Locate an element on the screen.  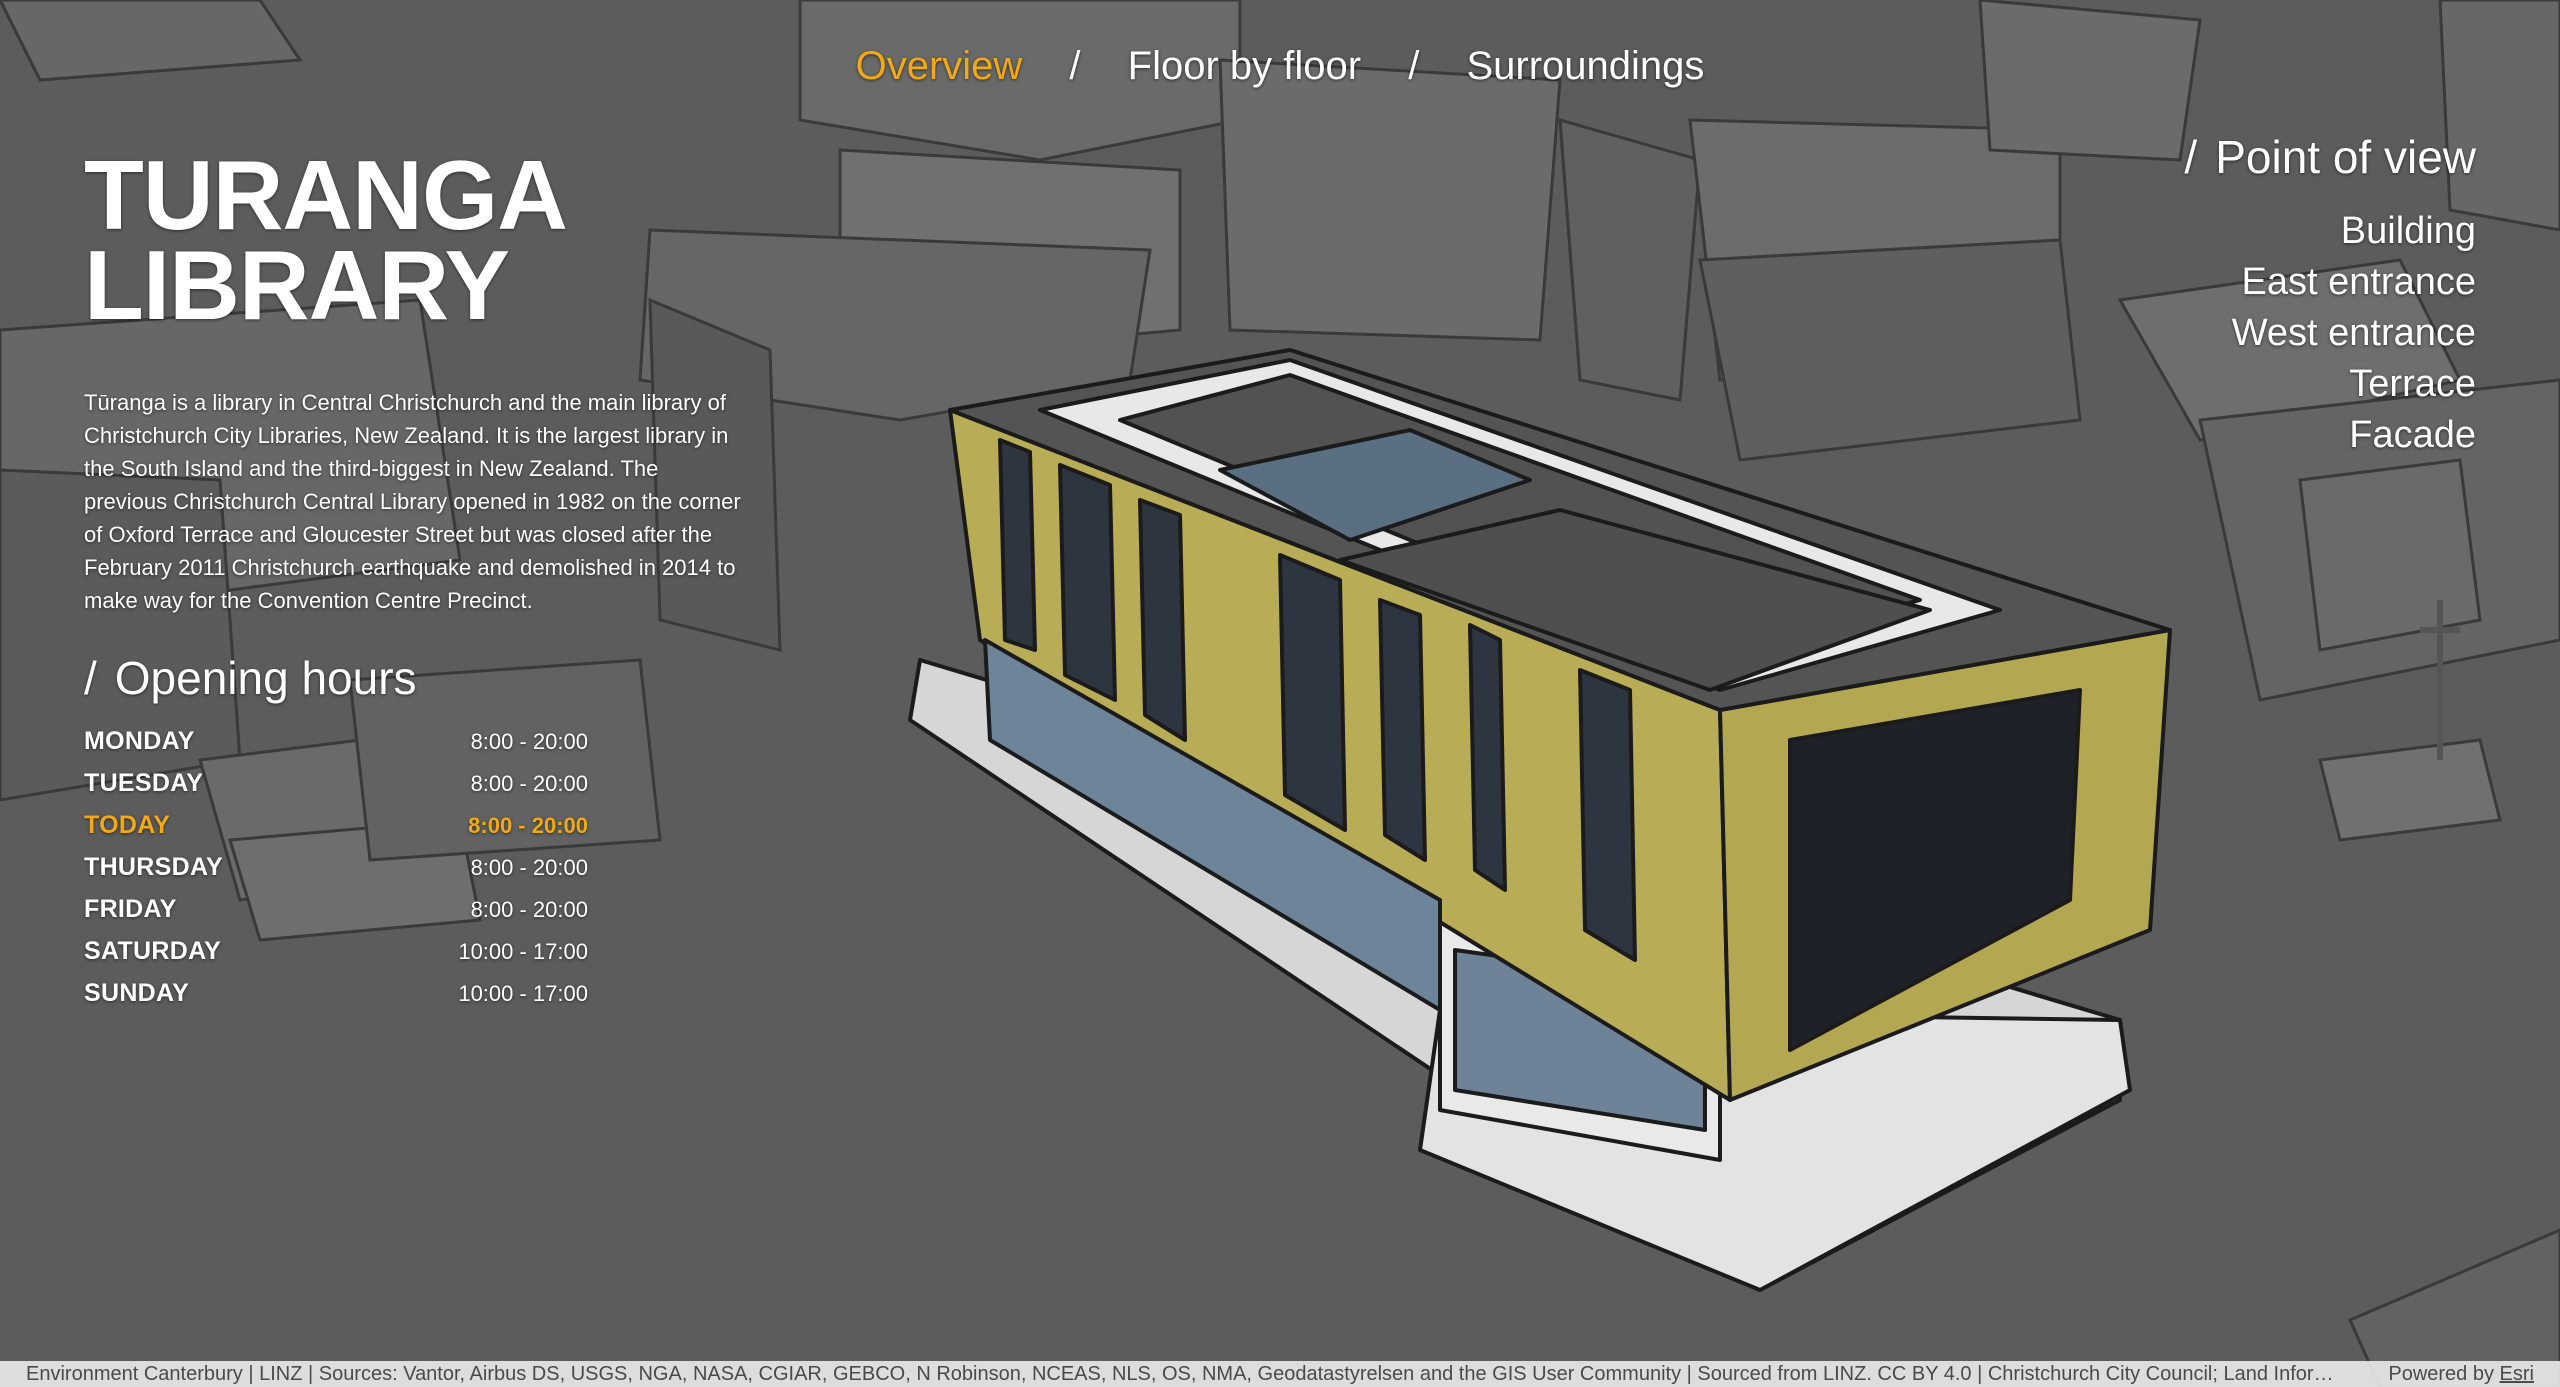
esri-link: Esri is located at coordinates (2517, 1374).